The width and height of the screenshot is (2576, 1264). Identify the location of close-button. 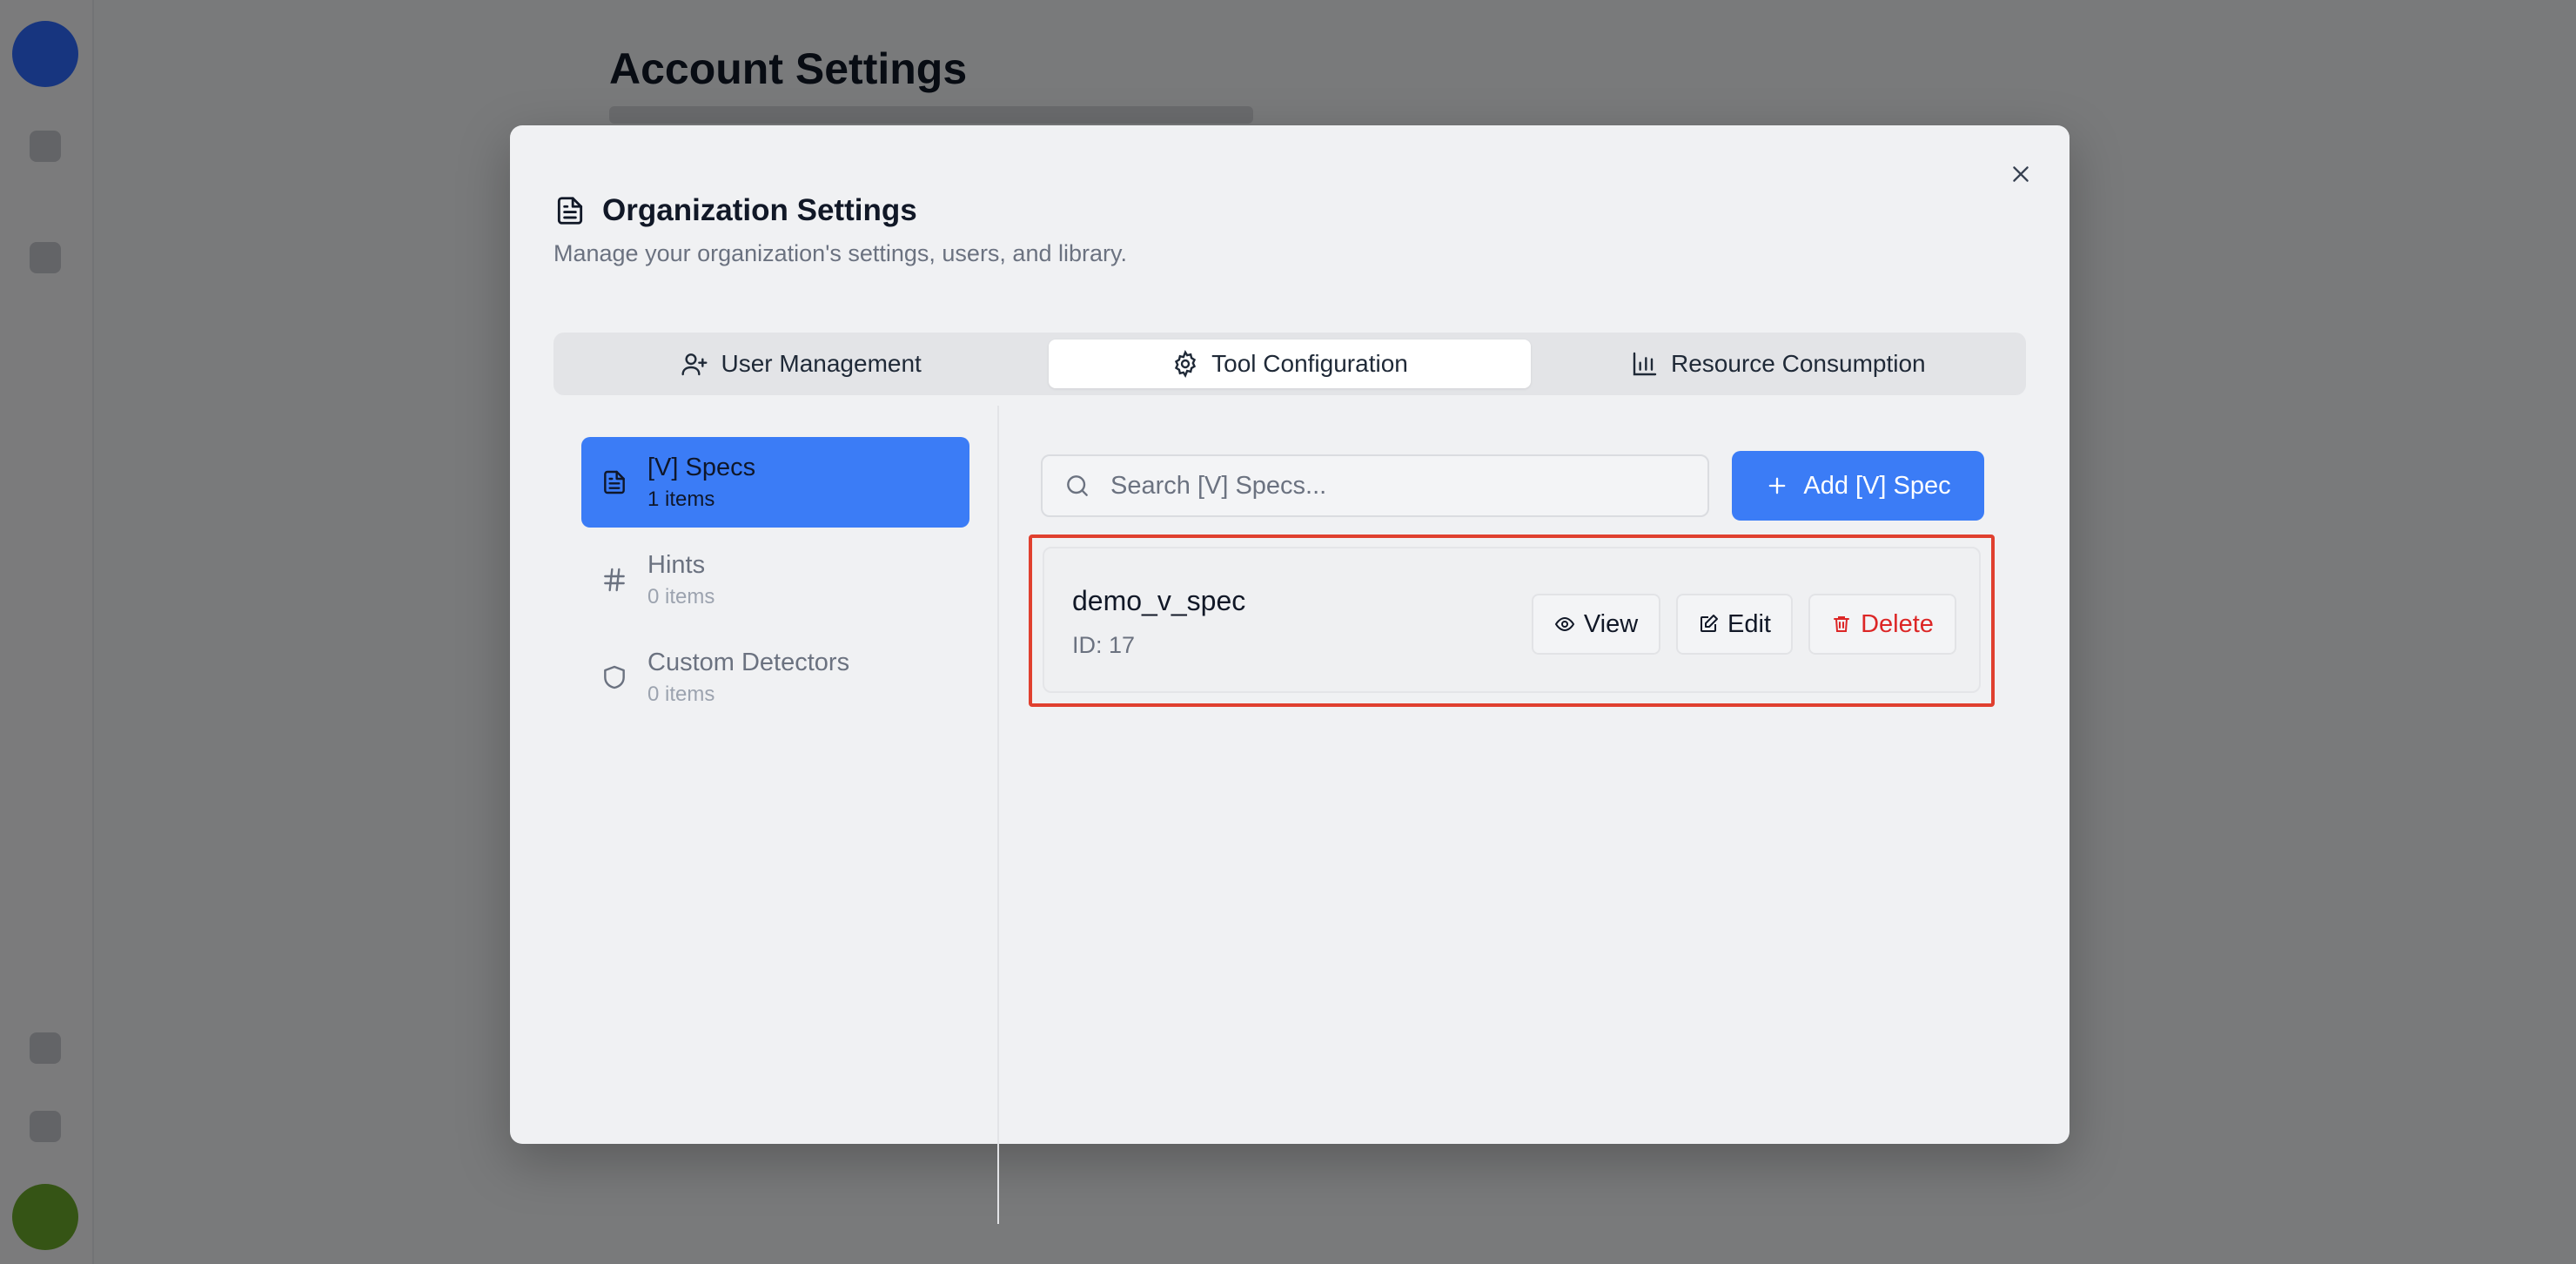
(2021, 174).